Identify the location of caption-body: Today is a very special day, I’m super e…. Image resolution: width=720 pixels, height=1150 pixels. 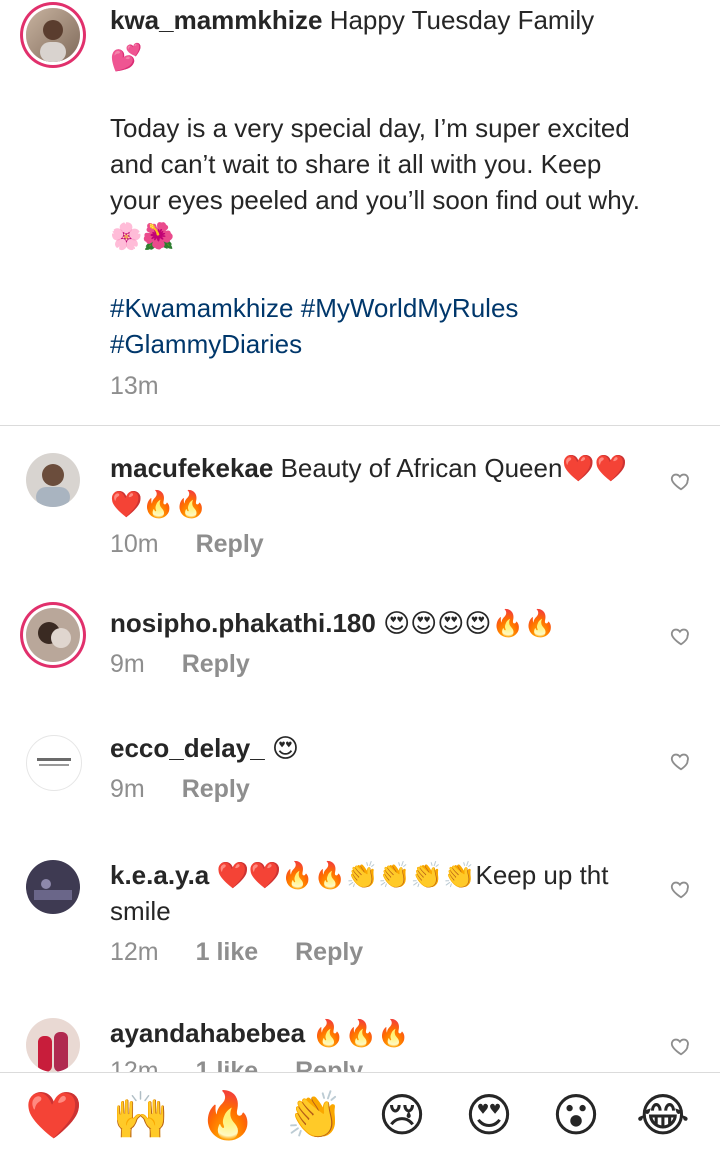
(375, 182).